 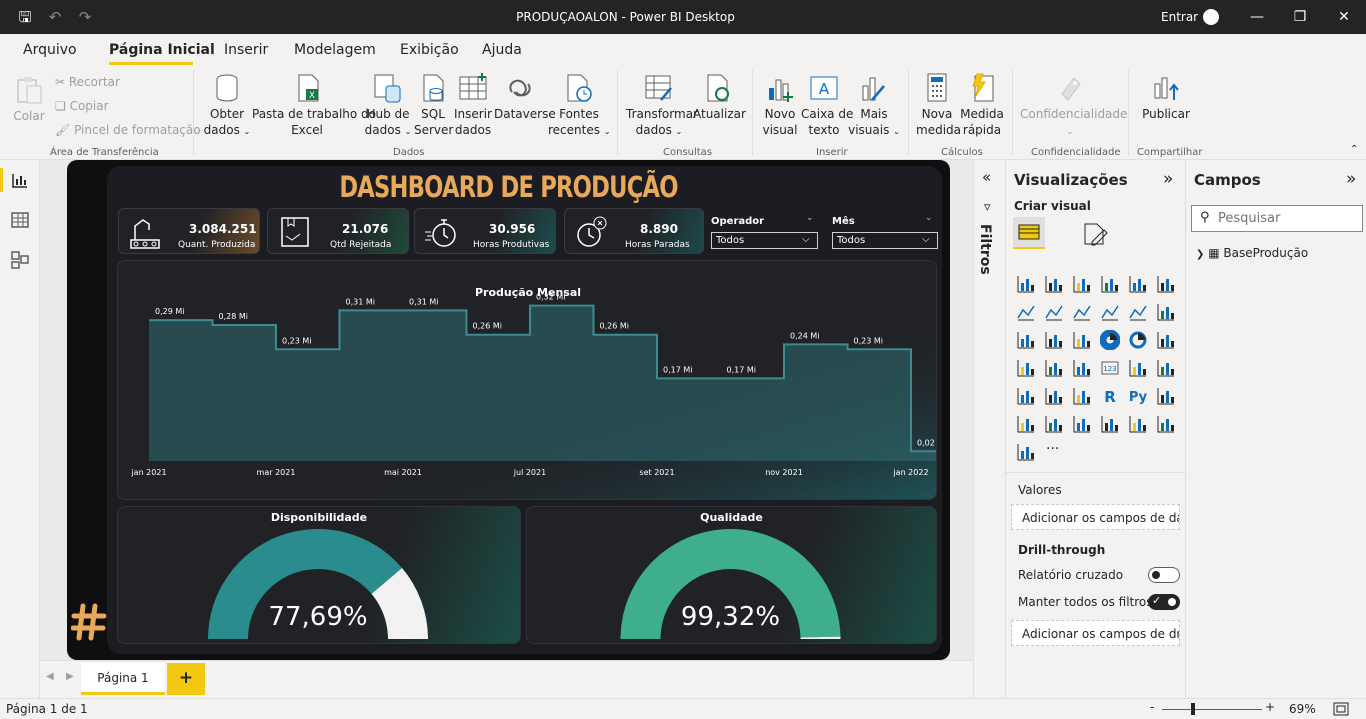 What do you see at coordinates (502, 50) in the screenshot?
I see `tab-ajuda: Ajuda` at bounding box center [502, 50].